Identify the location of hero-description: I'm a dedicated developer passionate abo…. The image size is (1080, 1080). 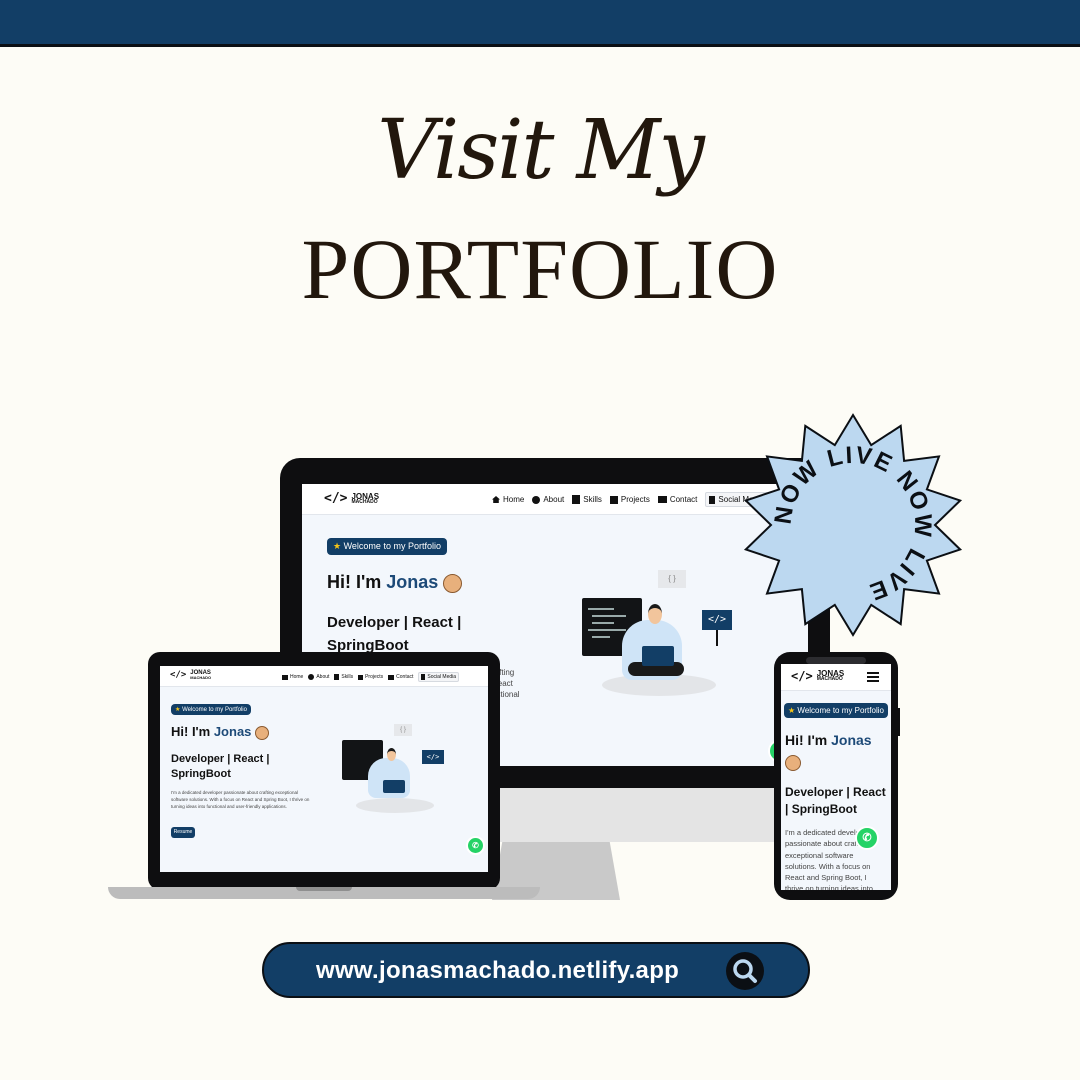
(240, 799).